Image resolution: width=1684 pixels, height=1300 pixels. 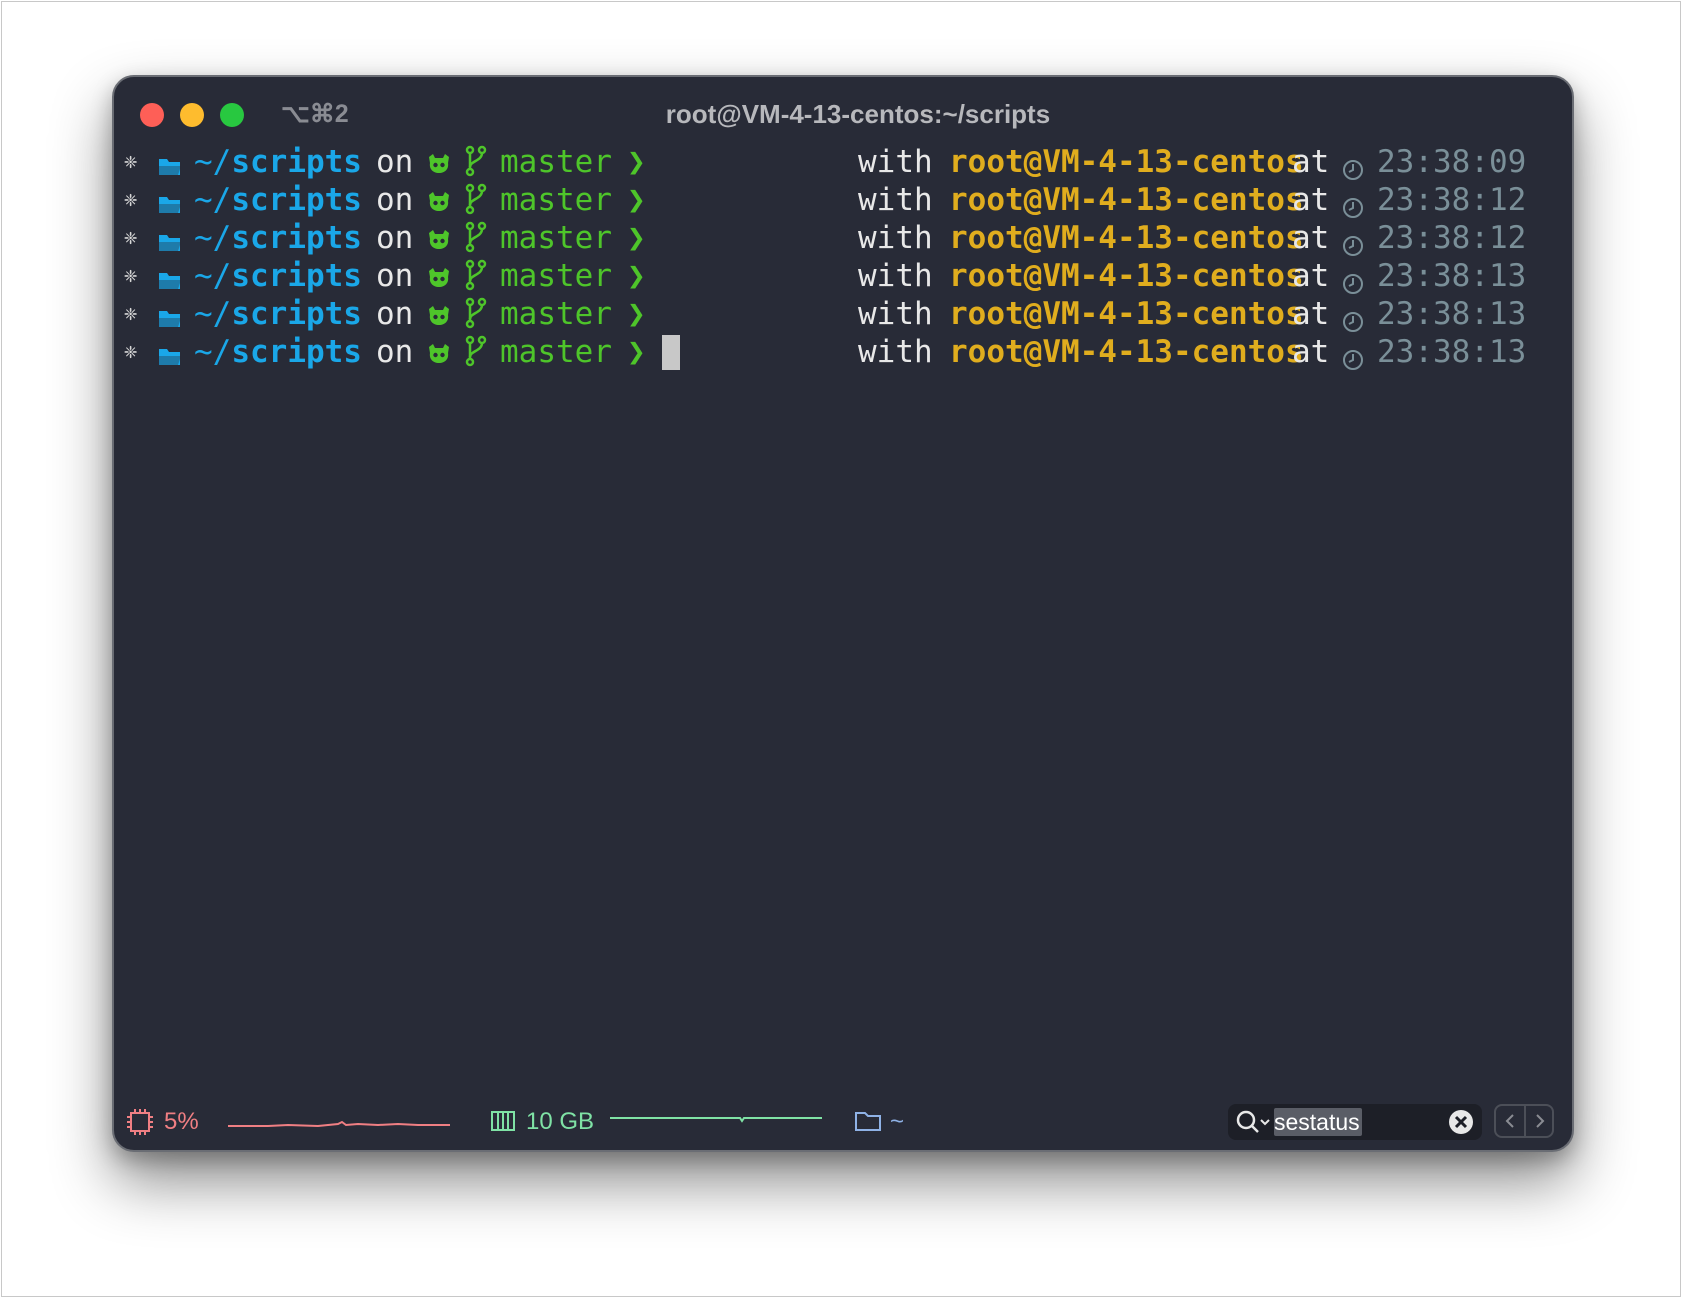 I want to click on status-bar: 5% 10 GB ~, so click(x=843, y=1123).